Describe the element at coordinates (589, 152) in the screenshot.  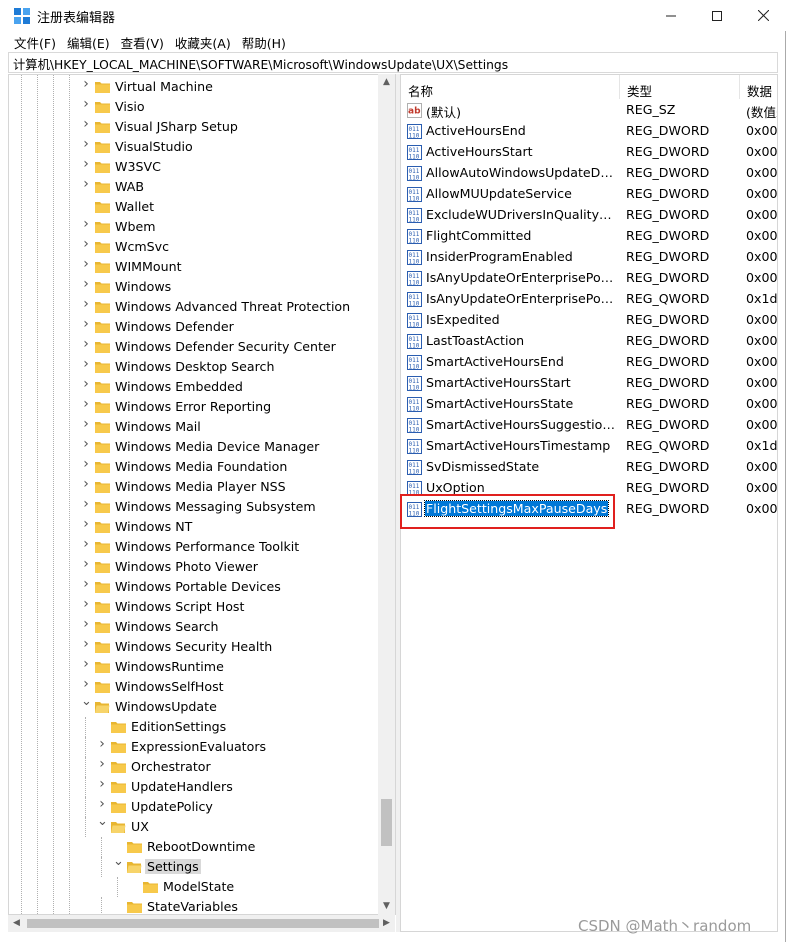
I see `value-row: 011110 ActiveHoursStart REG_DWORD 0x000` at that location.